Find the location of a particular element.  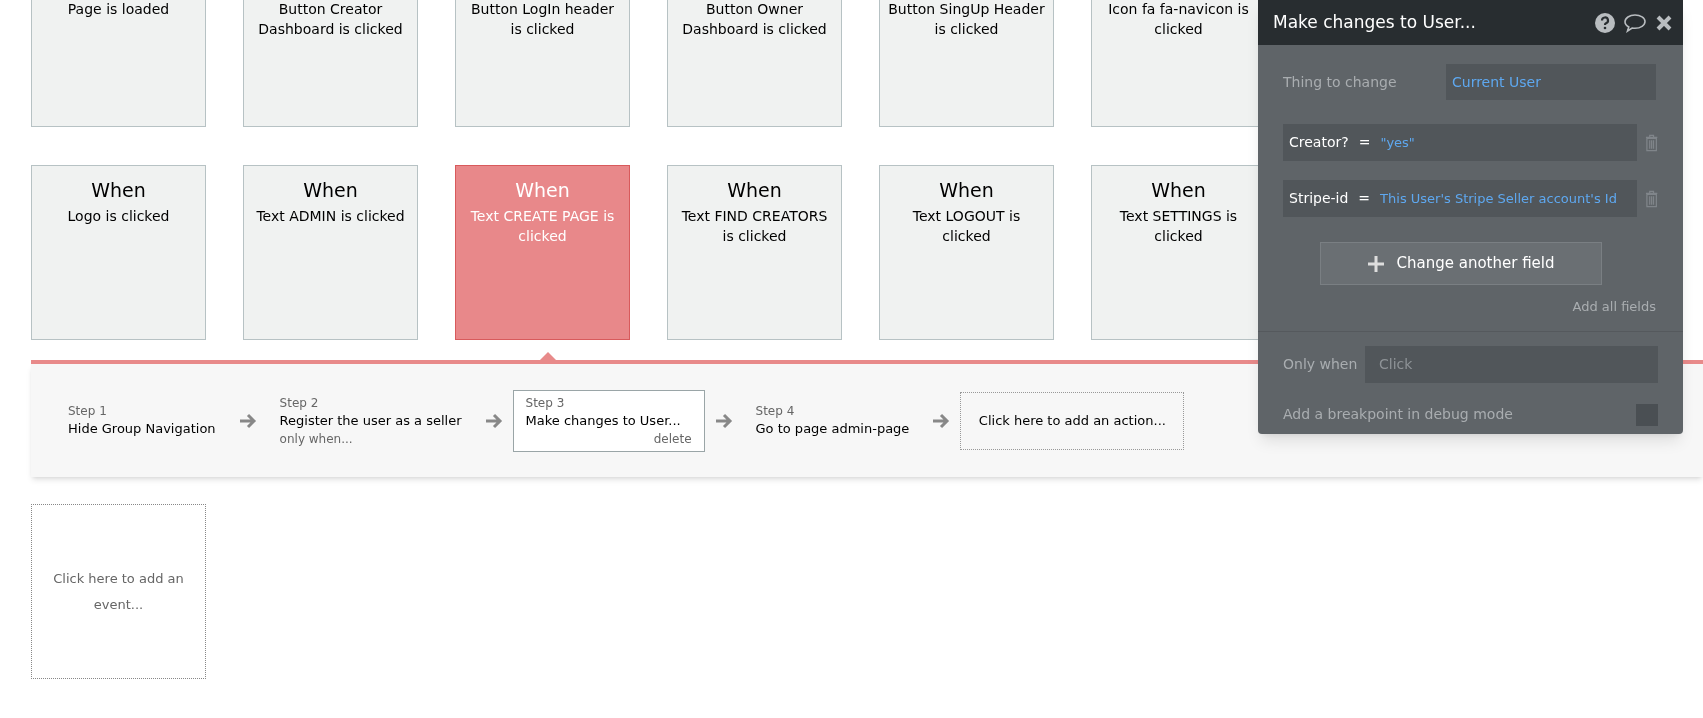

field-label: Thing to change is located at coordinates (1340, 82).